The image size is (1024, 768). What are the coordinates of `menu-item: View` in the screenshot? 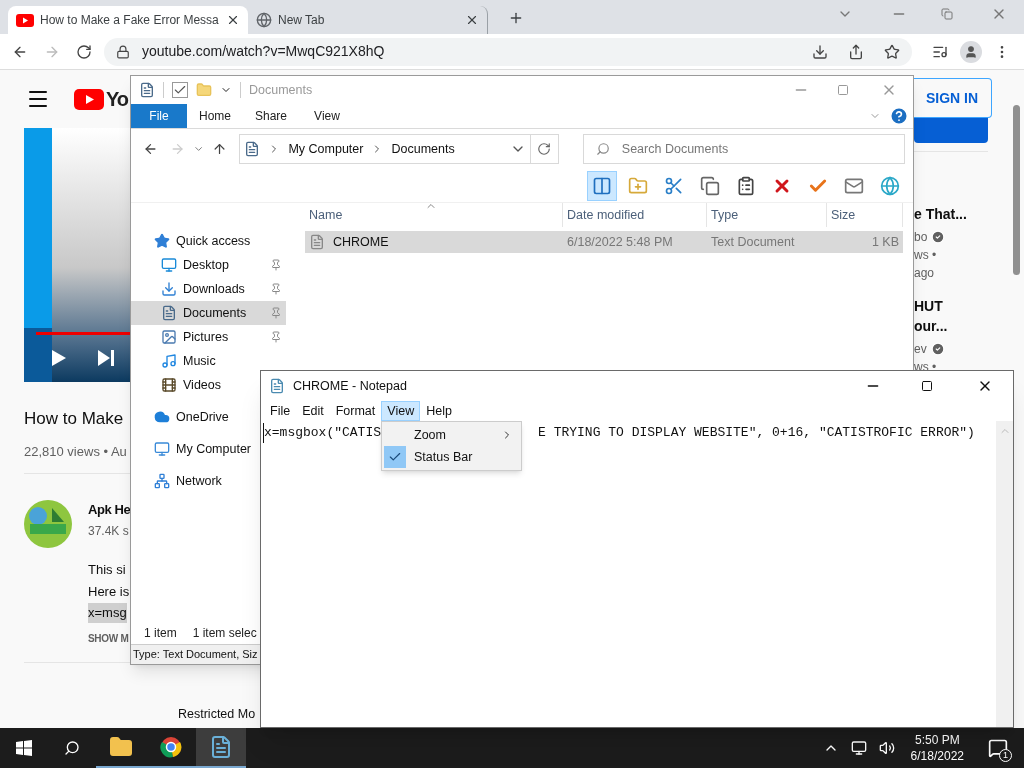 It's located at (401, 411).